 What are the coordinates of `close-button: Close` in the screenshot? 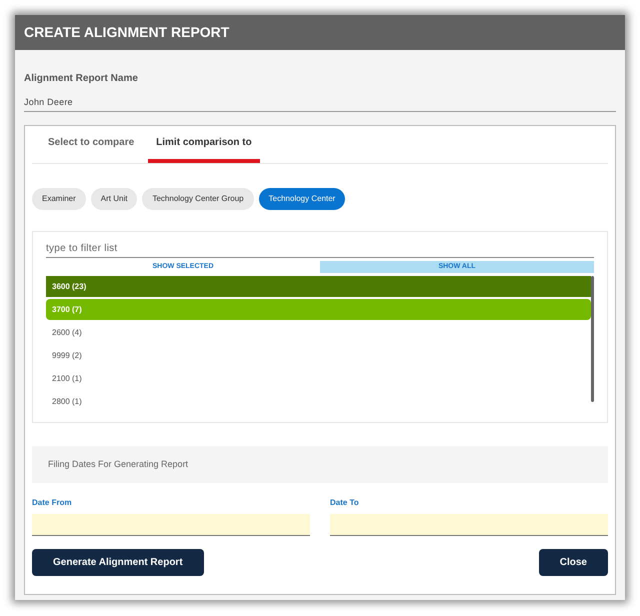 It's located at (573, 562).